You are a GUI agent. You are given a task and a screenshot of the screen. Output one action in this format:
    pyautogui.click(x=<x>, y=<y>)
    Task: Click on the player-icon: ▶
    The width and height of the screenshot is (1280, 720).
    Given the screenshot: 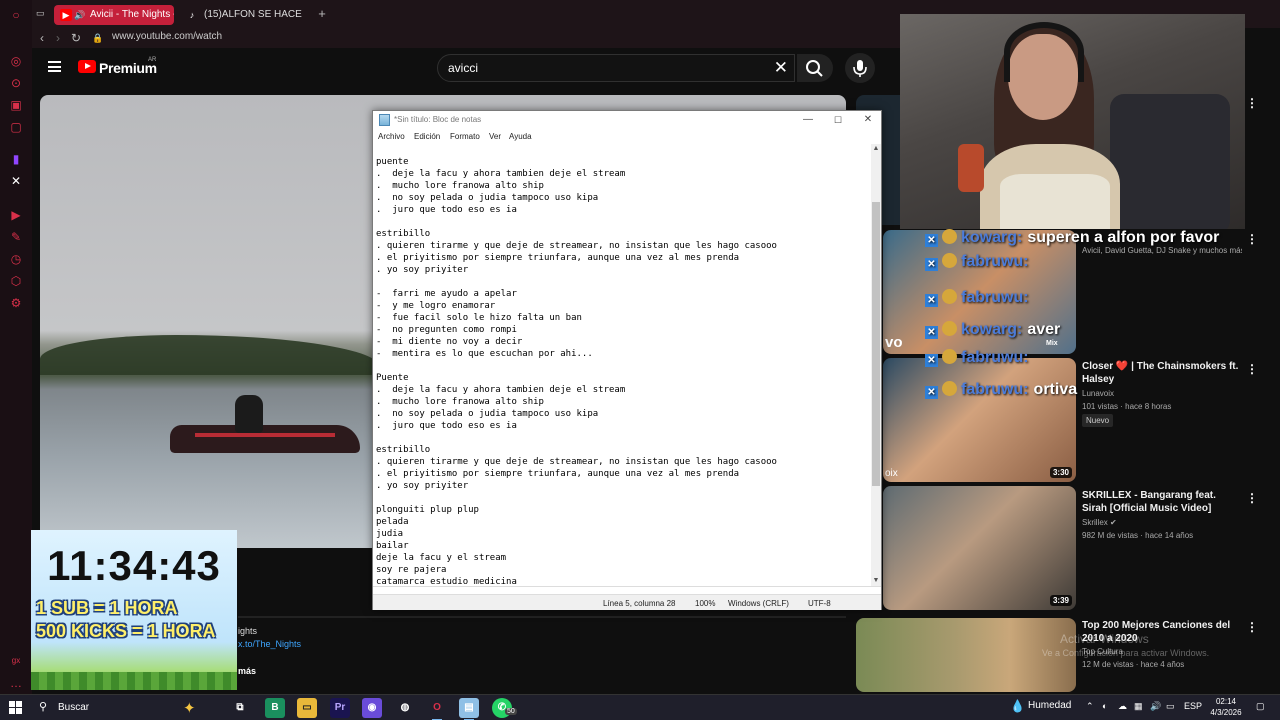 What is the action you would take?
    pyautogui.click(x=16, y=215)
    